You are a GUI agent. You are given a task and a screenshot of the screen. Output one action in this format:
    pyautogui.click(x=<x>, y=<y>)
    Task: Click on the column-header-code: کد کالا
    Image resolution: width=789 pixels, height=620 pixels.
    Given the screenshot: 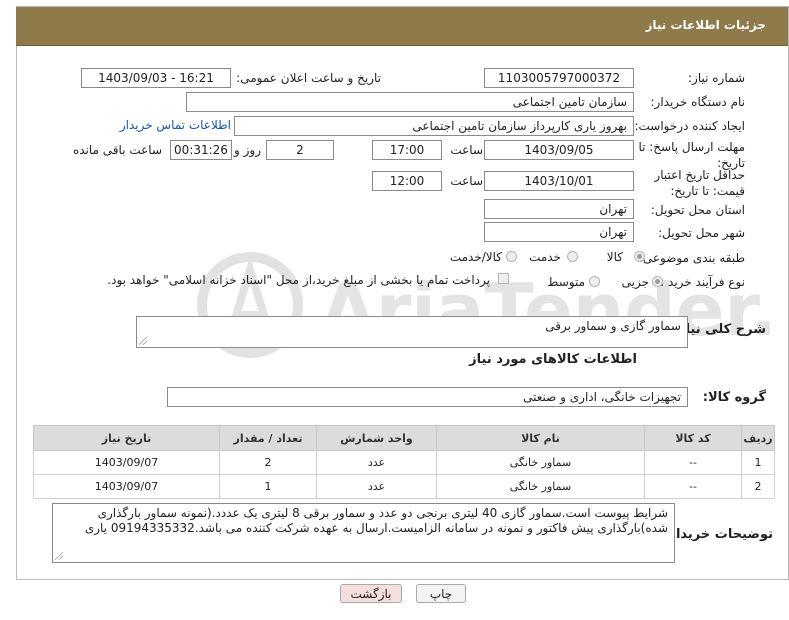 What is the action you would take?
    pyautogui.click(x=693, y=438)
    